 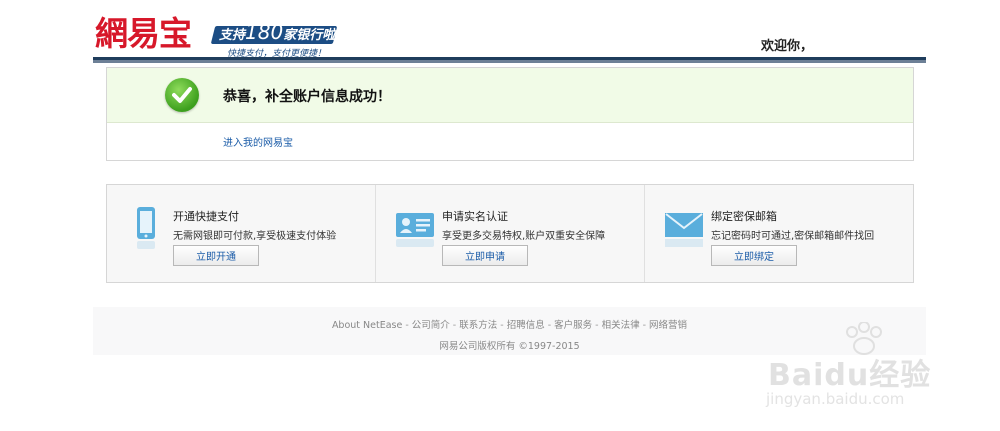 I want to click on service-bind-email: 绑定密保邮箱 忘记密码时可通过,密保邮箱邮件找回 立即绑定, so click(x=778, y=233).